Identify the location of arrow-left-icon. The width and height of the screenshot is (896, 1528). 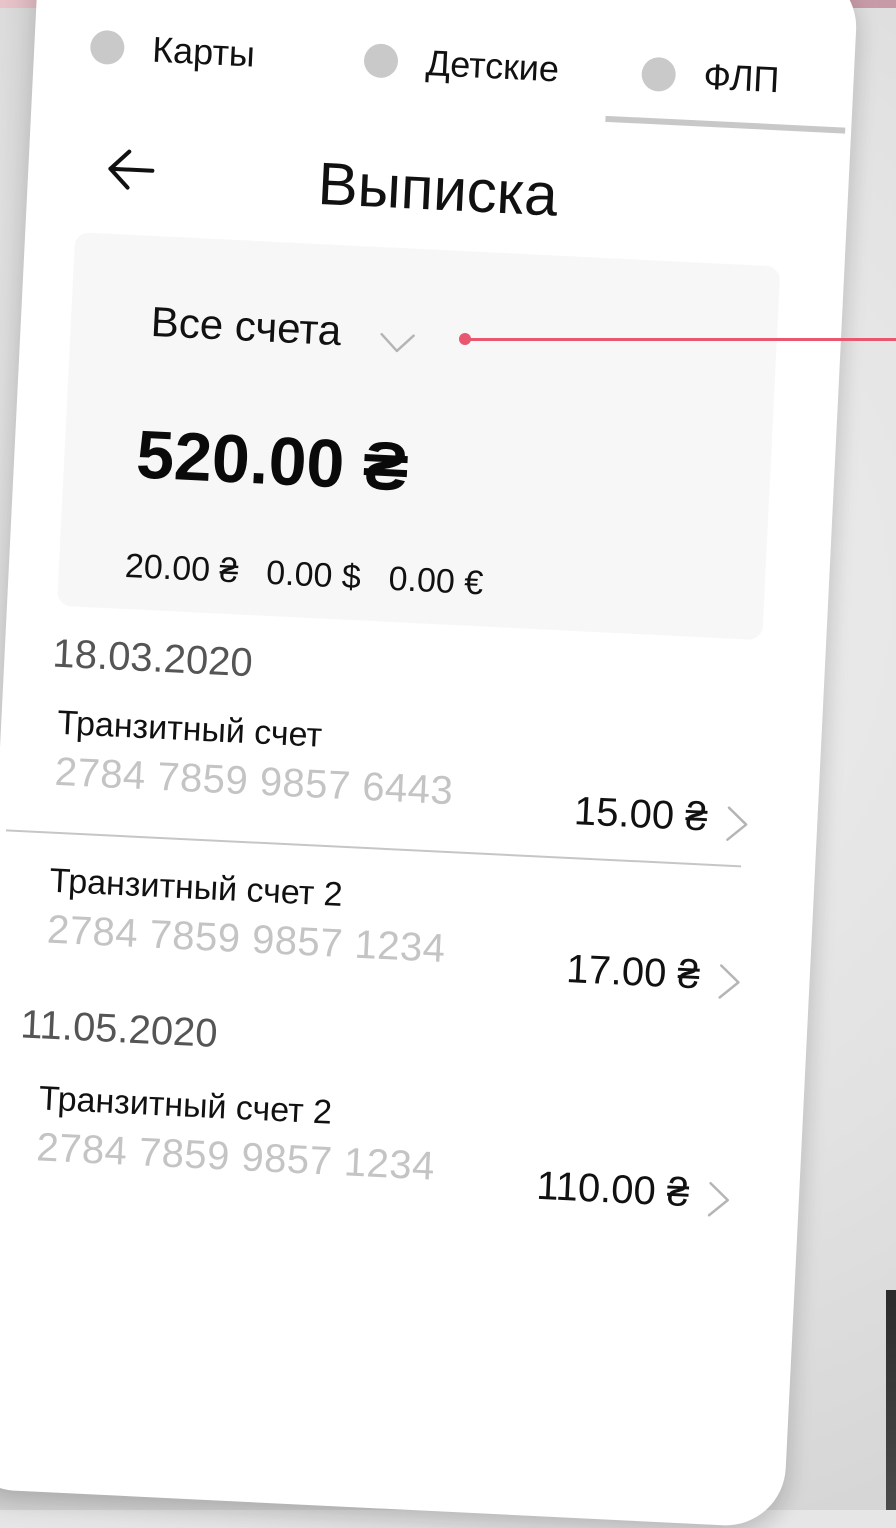
(130, 169).